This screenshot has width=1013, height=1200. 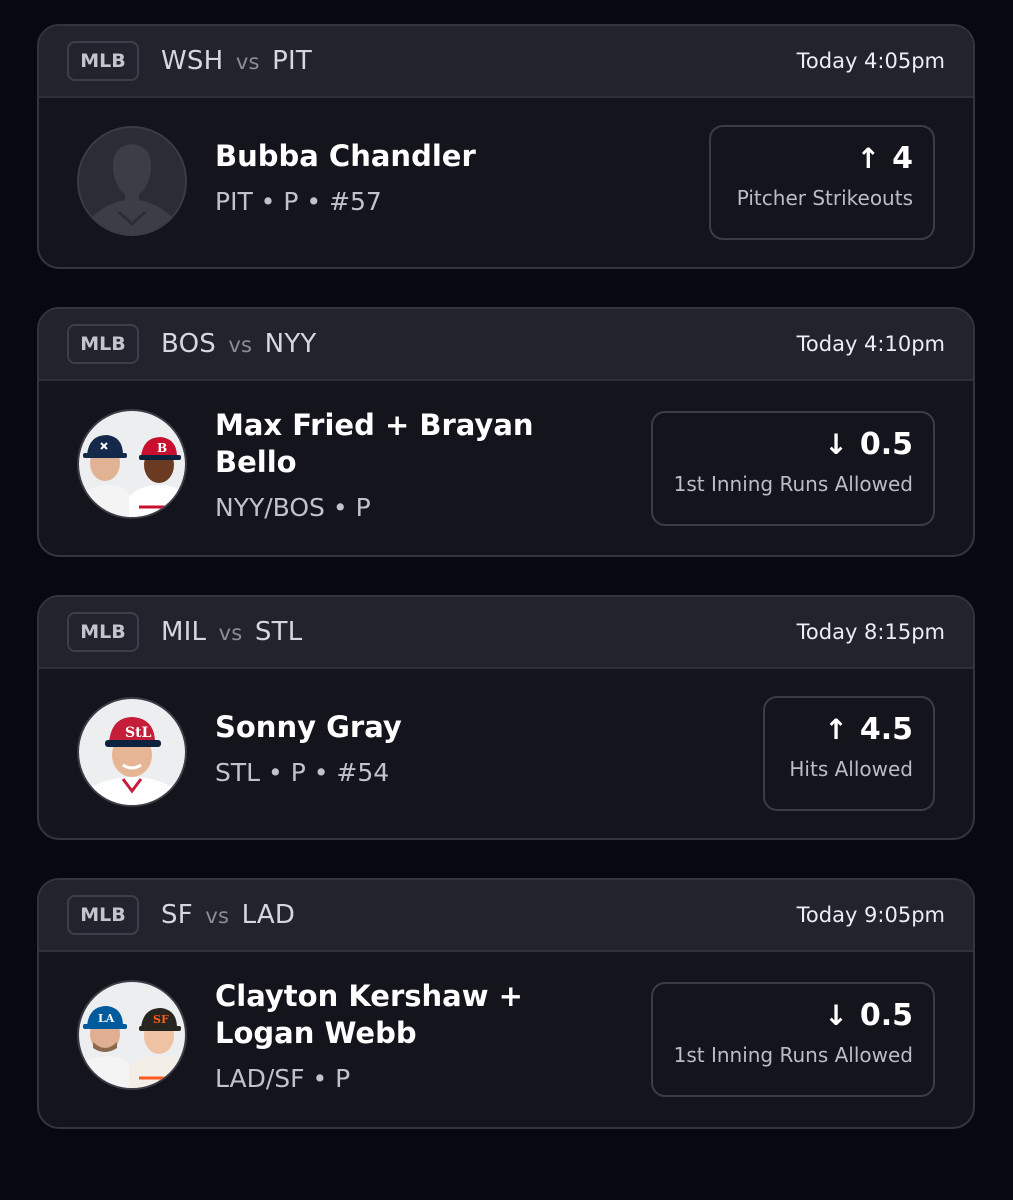 I want to click on silhouette-icon, so click(x=132, y=181).